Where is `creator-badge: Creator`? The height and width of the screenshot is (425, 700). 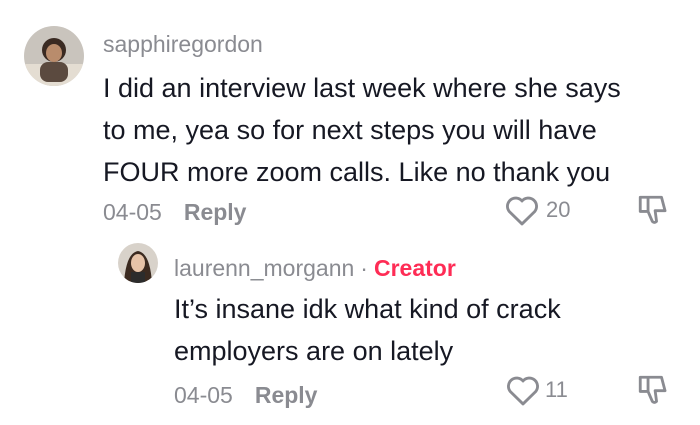
creator-badge: Creator is located at coordinates (414, 268).